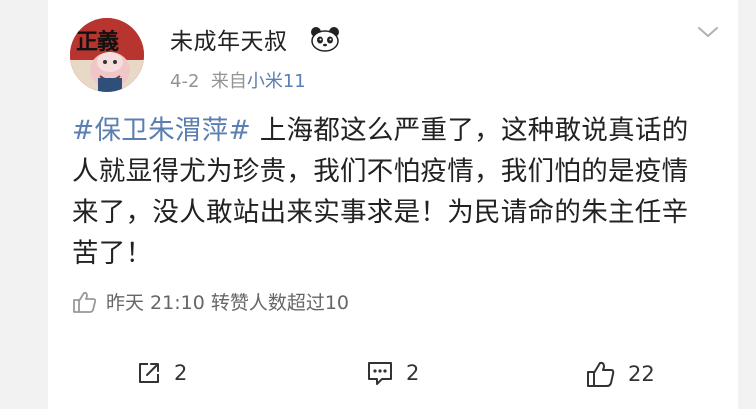 This screenshot has width=756, height=409. I want to click on repost-button: 2, so click(161, 373).